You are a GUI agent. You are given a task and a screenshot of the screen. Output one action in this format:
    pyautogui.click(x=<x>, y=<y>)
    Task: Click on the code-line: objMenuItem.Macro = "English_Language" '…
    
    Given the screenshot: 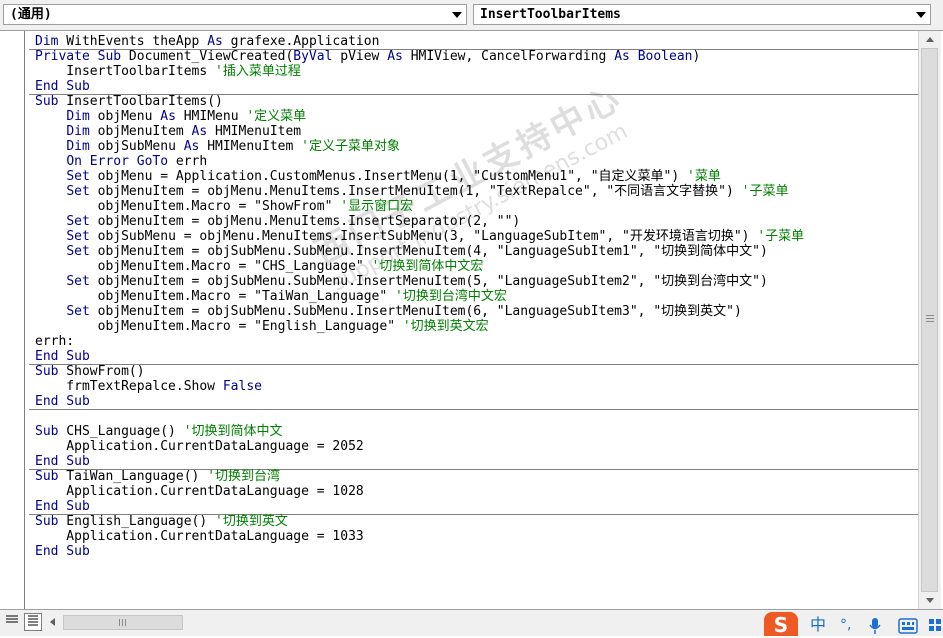 What is the action you would take?
    pyautogui.click(x=262, y=326)
    